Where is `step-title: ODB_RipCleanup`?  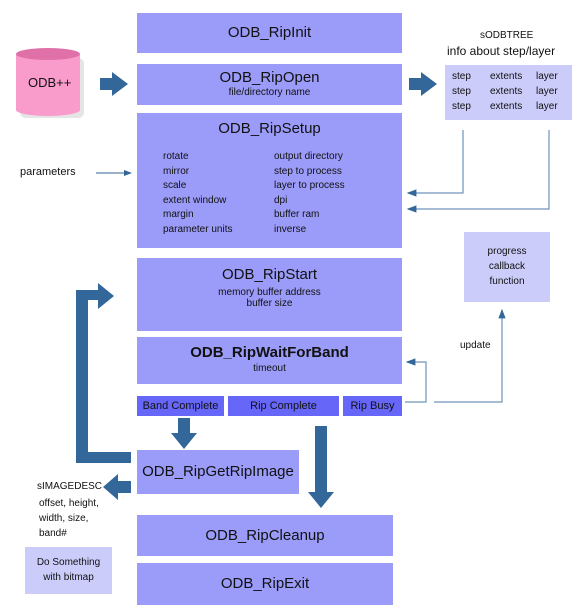
step-title: ODB_RipCleanup is located at coordinates (265, 535).